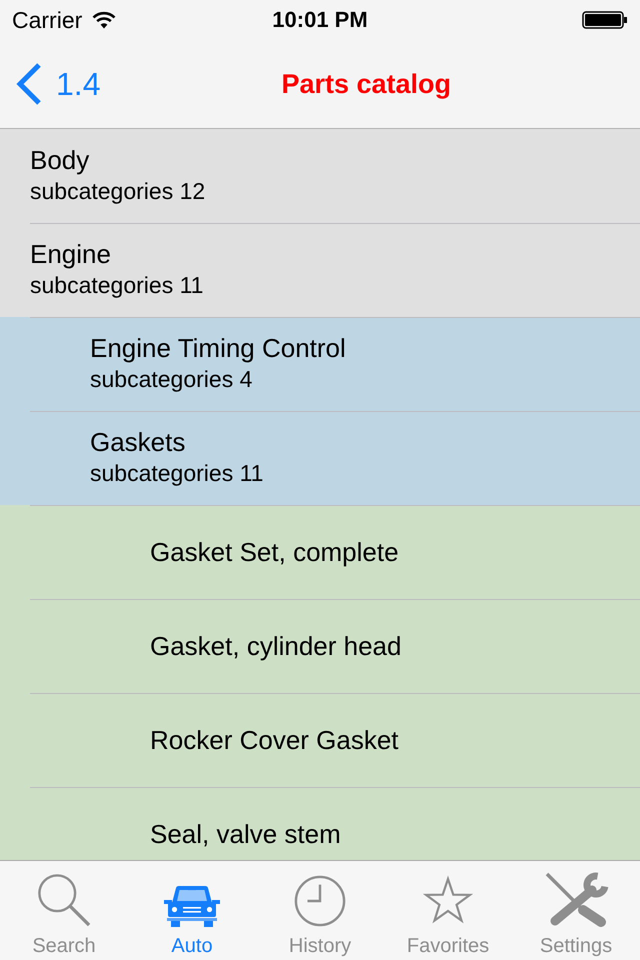 The height and width of the screenshot is (960, 640). What do you see at coordinates (366, 83) in the screenshot?
I see `nav-title: Parts catalog` at bounding box center [366, 83].